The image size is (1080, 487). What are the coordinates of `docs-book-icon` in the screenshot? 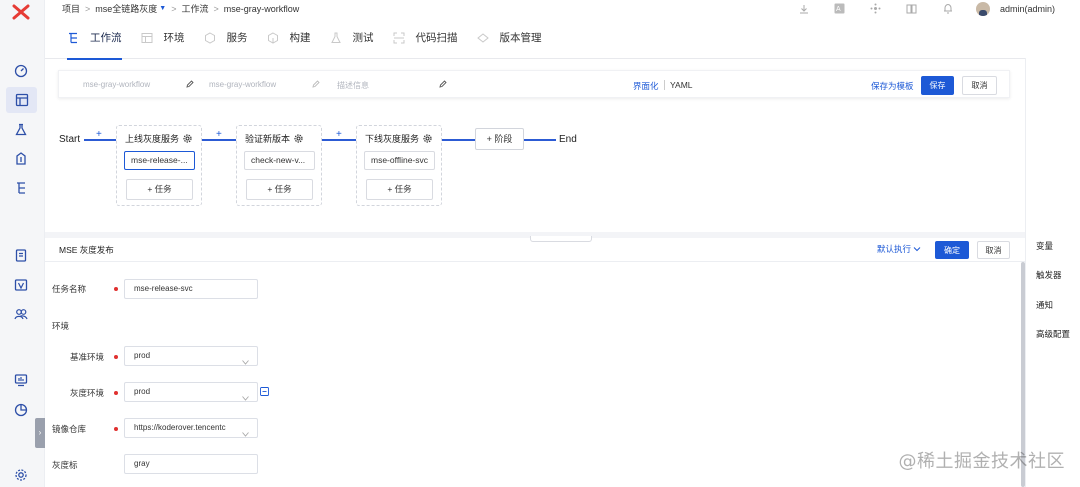 It's located at (912, 8).